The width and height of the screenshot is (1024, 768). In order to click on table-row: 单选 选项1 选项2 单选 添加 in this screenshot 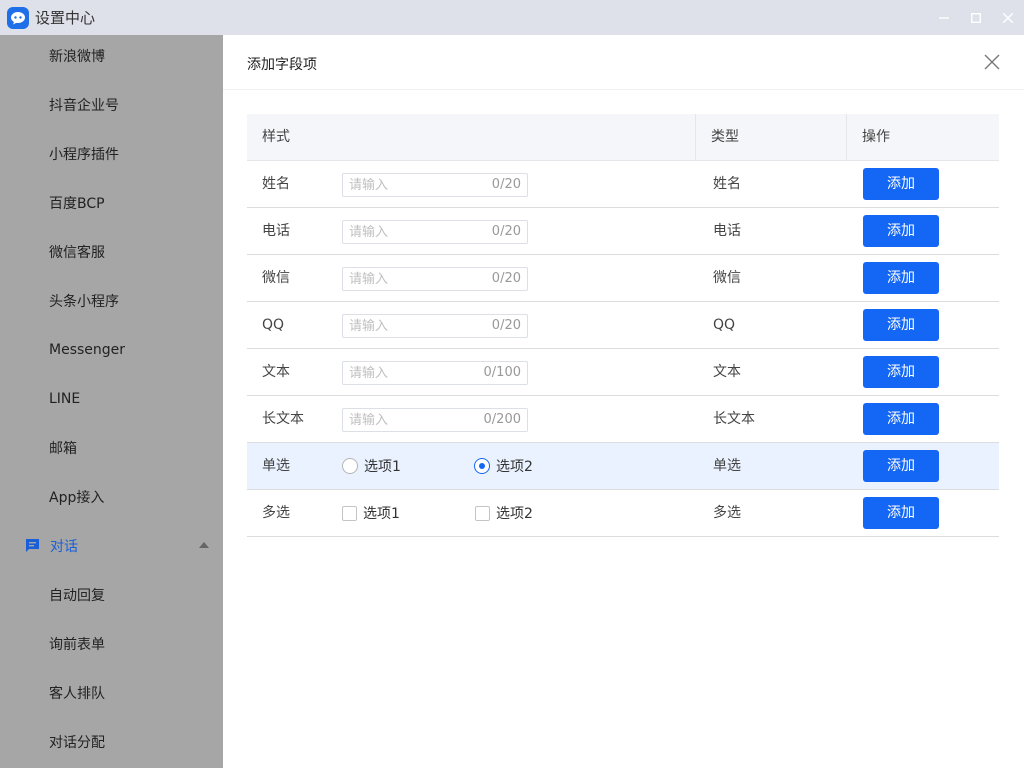, I will do `click(623, 466)`.